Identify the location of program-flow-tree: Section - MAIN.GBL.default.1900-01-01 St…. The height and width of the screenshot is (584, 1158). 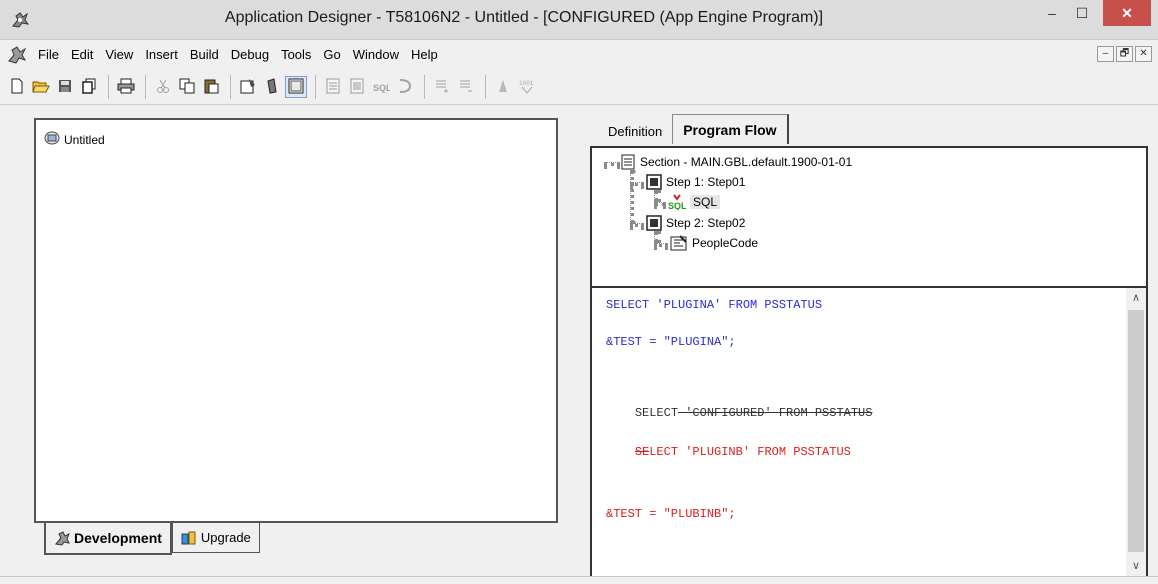
(869, 216).